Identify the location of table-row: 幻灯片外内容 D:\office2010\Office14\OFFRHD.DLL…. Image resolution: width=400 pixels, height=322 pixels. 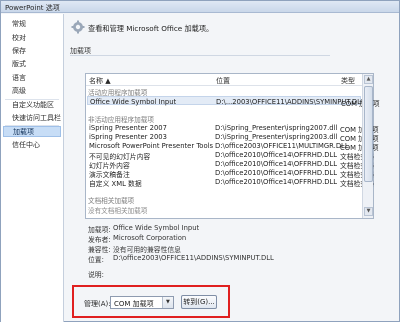
(230, 164).